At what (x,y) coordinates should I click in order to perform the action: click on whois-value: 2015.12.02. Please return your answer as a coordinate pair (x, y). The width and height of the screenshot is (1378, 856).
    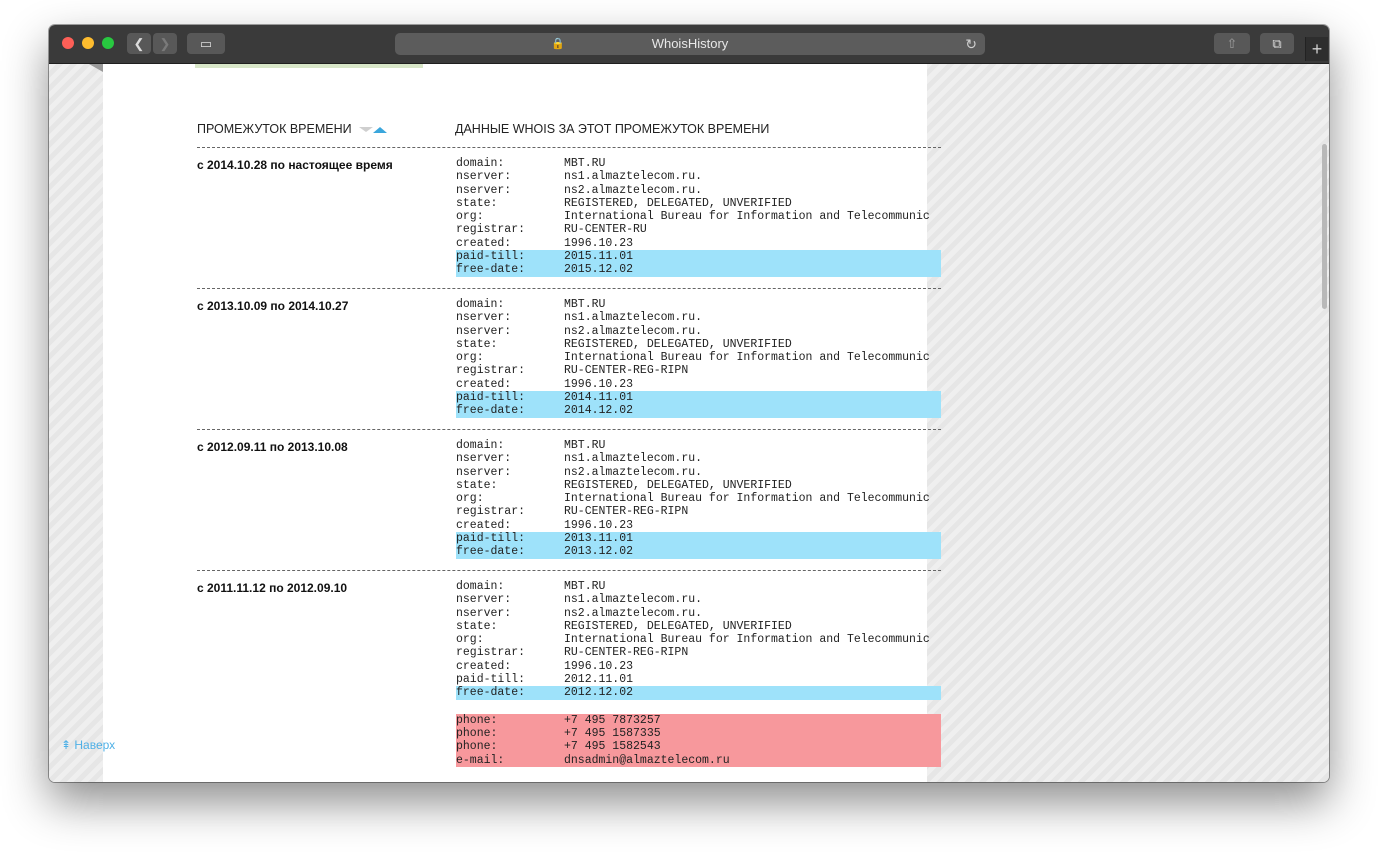
    Looking at the image, I should click on (599, 270).